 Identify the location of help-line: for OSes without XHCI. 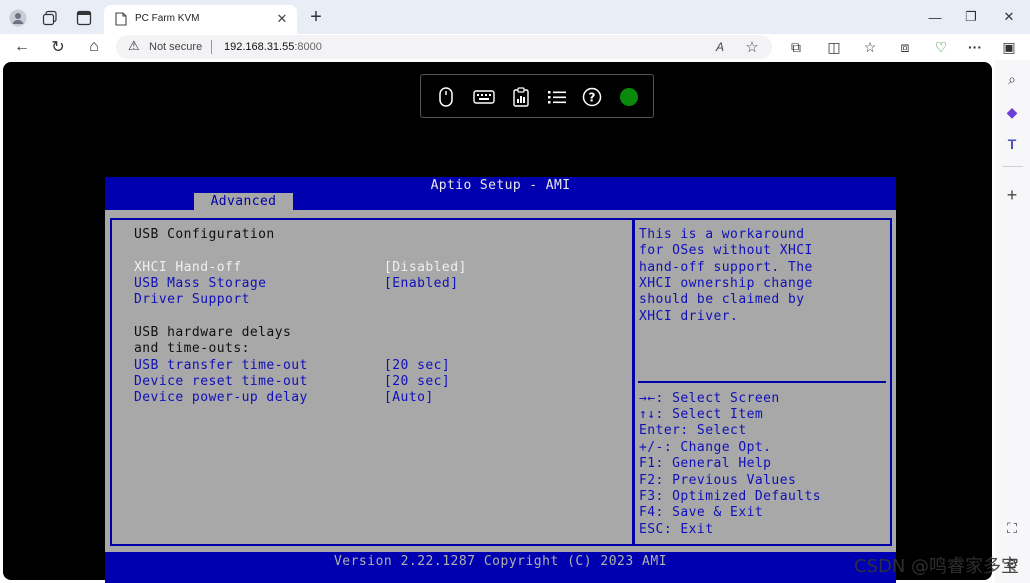
(726, 250).